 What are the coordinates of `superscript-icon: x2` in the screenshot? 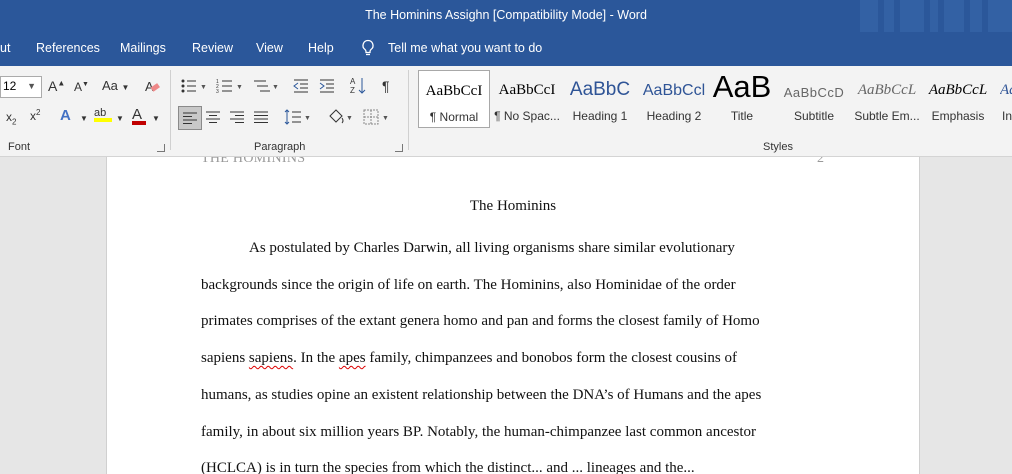 It's located at (35, 115).